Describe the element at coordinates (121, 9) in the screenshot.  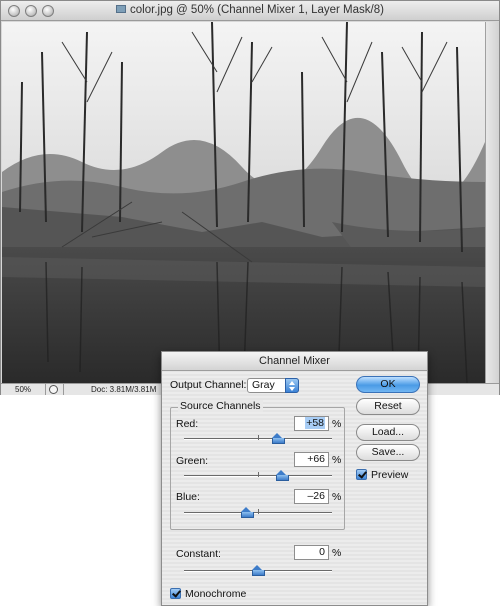
I see `file-icon` at that location.